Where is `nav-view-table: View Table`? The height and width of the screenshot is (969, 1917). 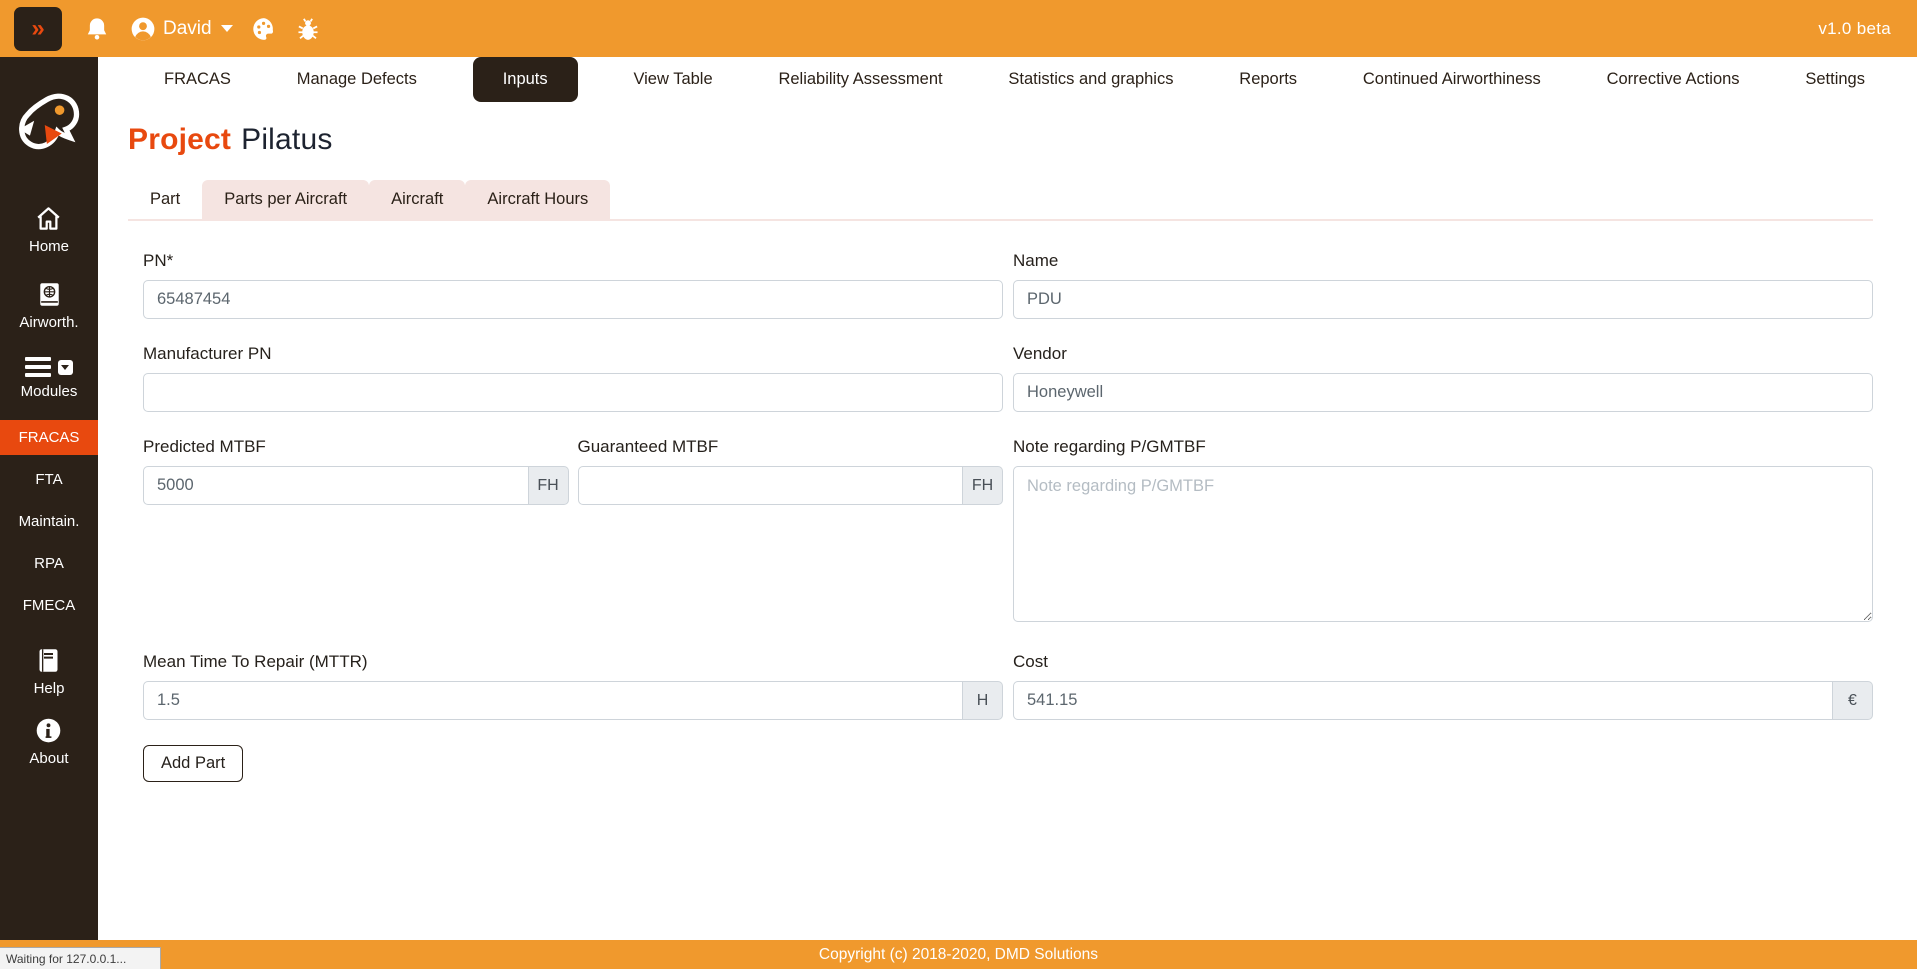
nav-view-table: View Table is located at coordinates (672, 79).